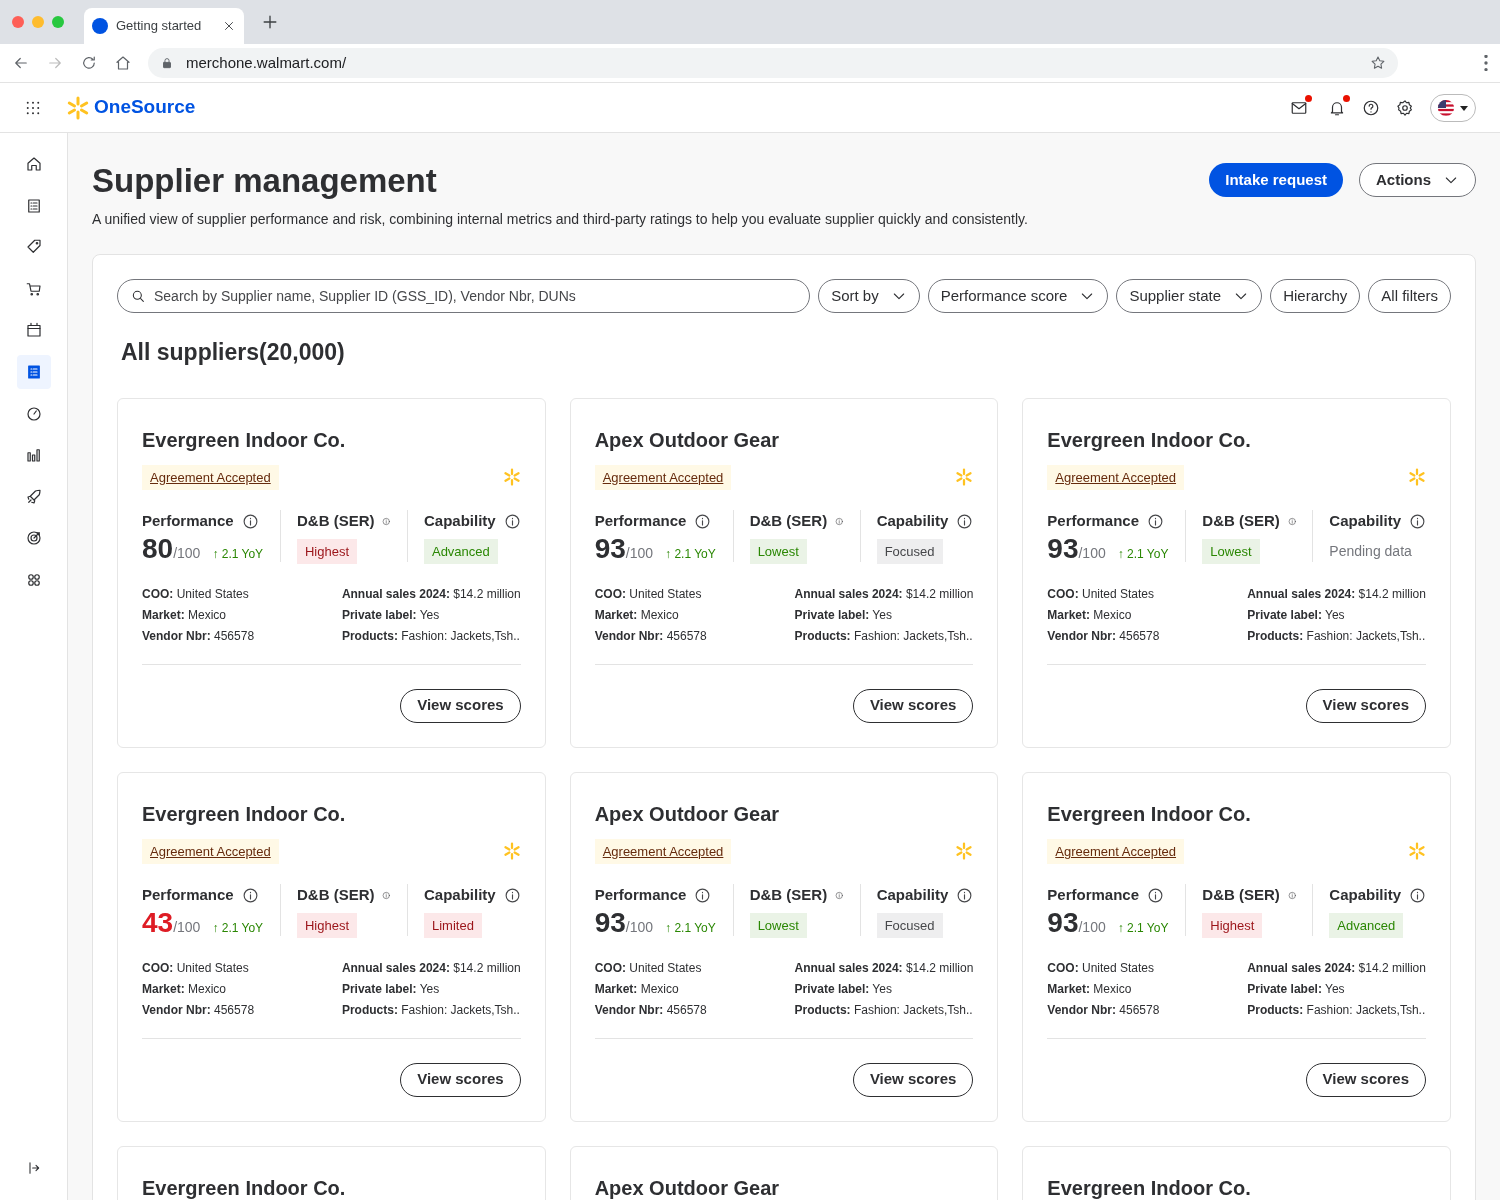  I want to click on performance-score: 93, so click(1063, 922).